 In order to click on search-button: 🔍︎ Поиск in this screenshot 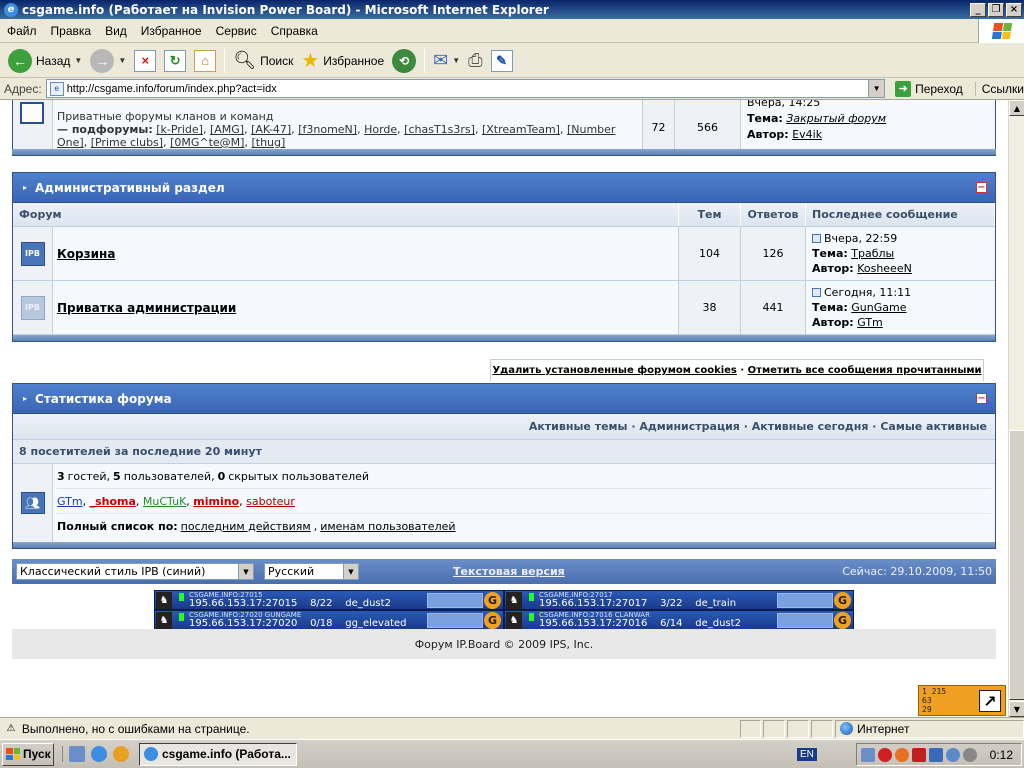, I will do `click(263, 61)`.